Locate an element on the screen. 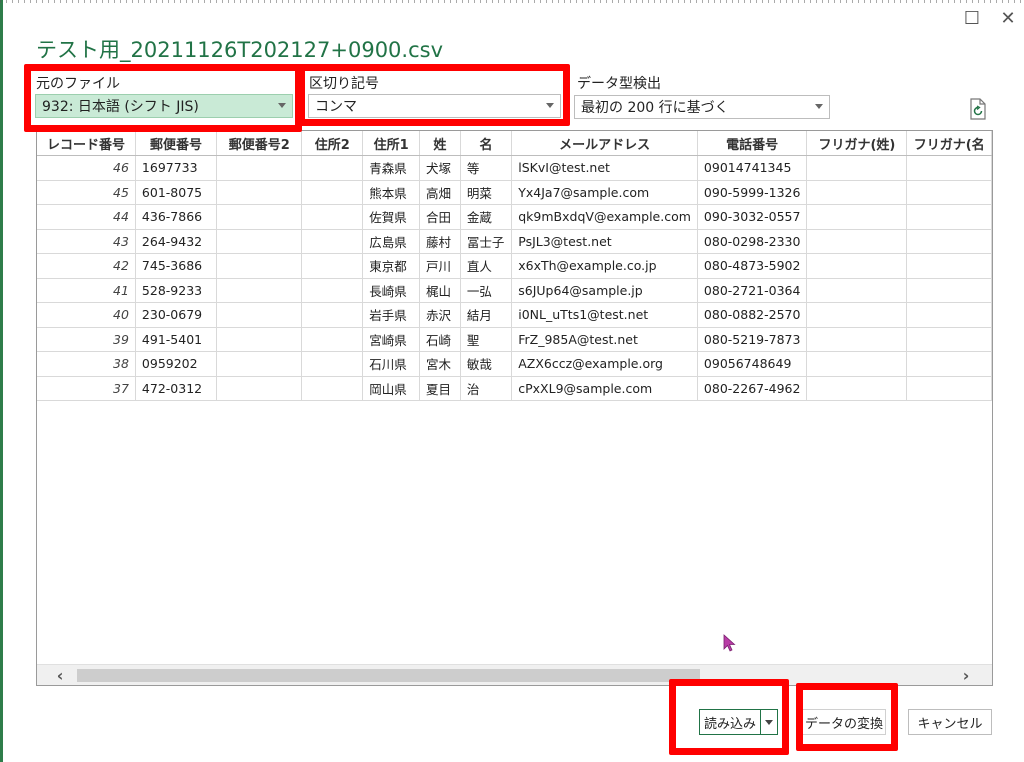 The image size is (1024, 762). table-cell: 39 is located at coordinates (86, 339).